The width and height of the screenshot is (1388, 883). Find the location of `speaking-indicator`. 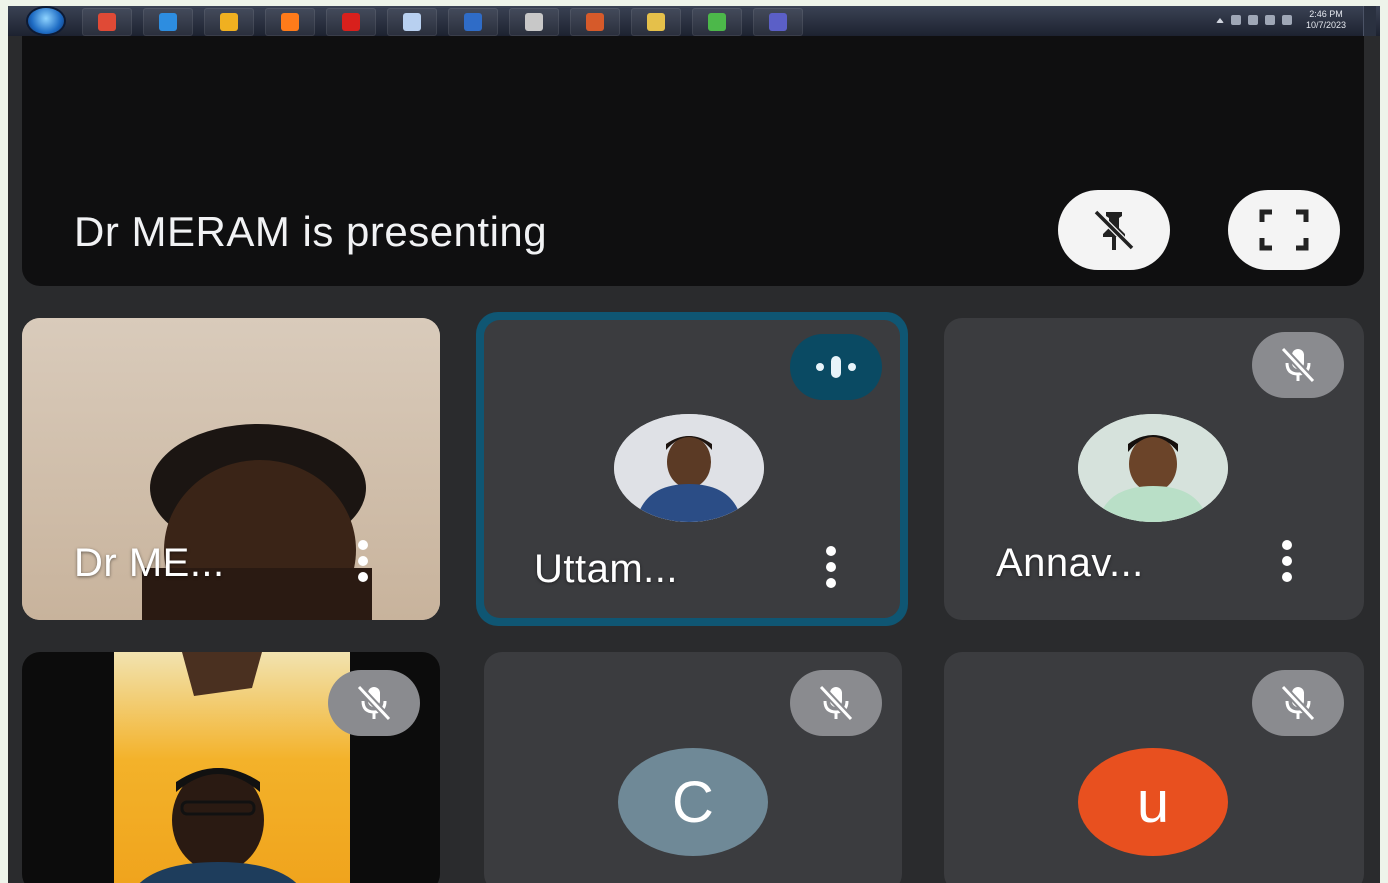

speaking-indicator is located at coordinates (836, 367).